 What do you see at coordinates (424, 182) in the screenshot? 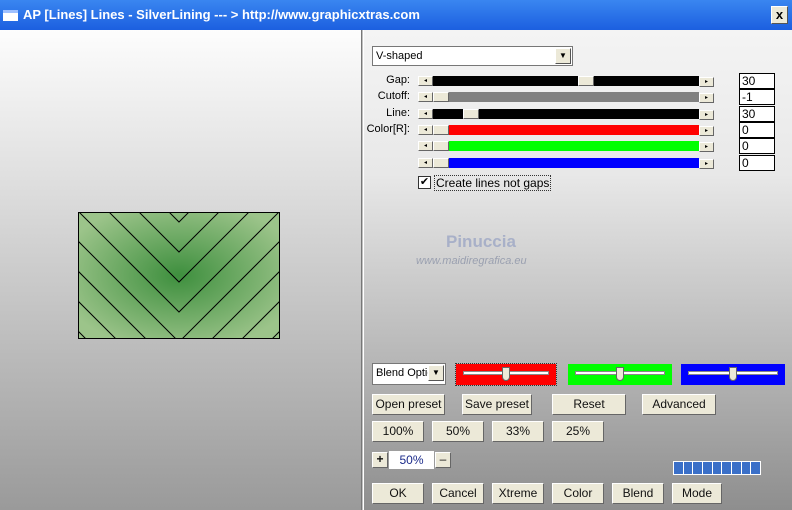
I see `create-lines-checkbox: ✔` at bounding box center [424, 182].